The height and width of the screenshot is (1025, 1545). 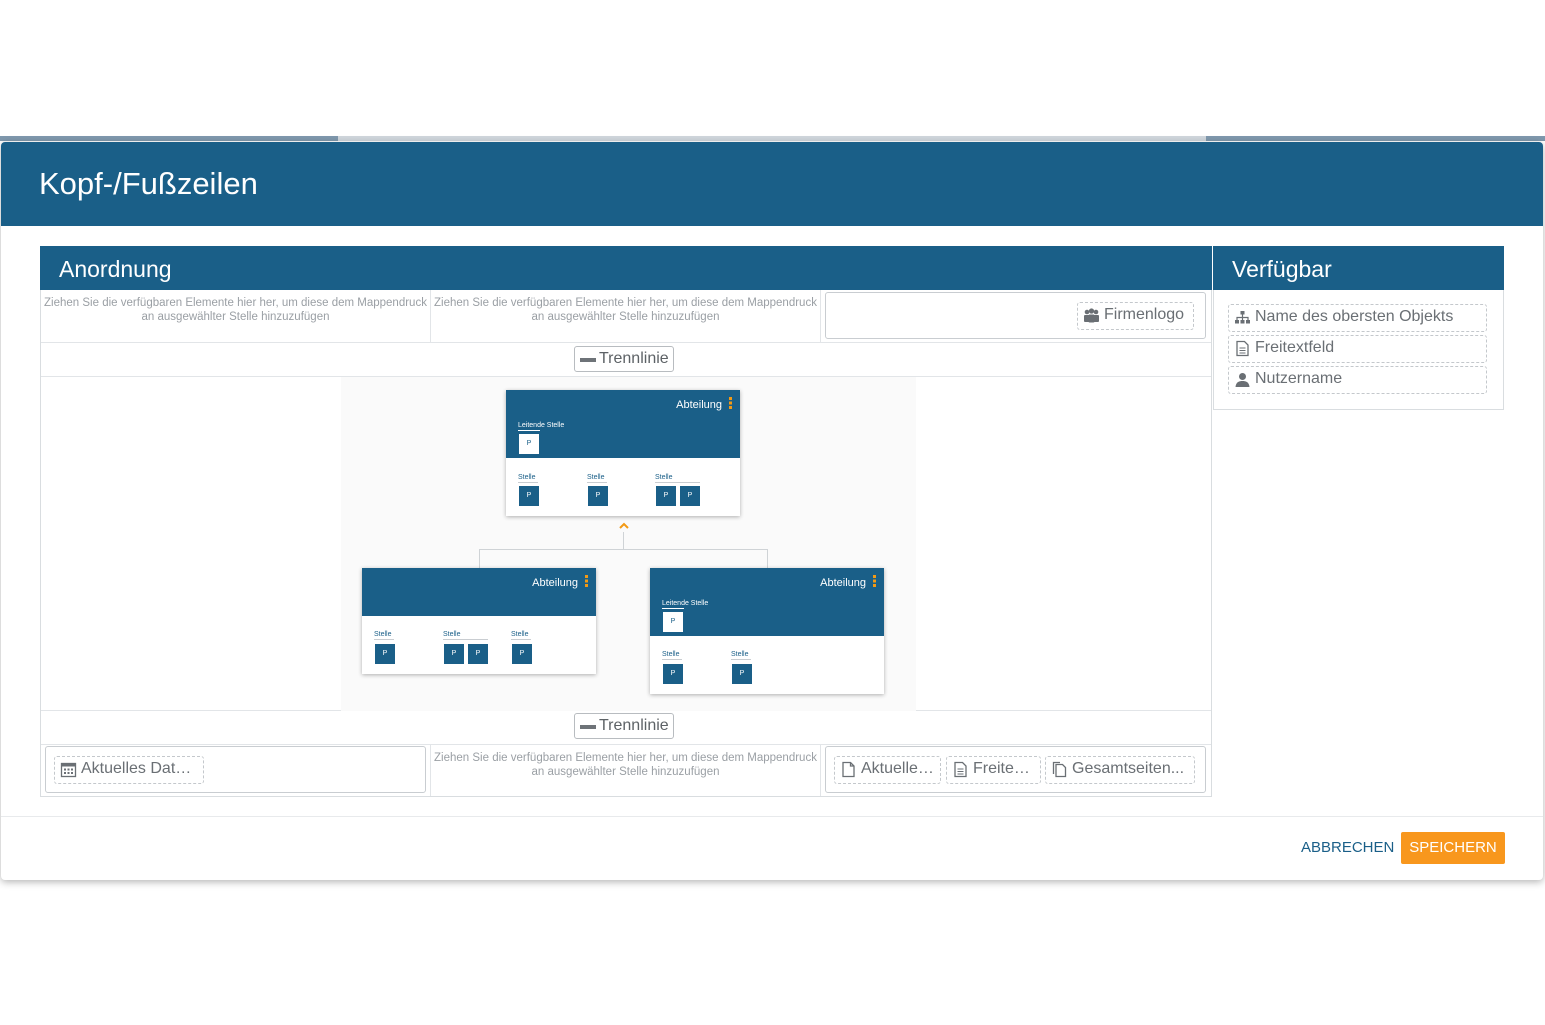 What do you see at coordinates (772, 184) in the screenshot?
I see `dialog-header: Kopf-/Fußzeilen` at bounding box center [772, 184].